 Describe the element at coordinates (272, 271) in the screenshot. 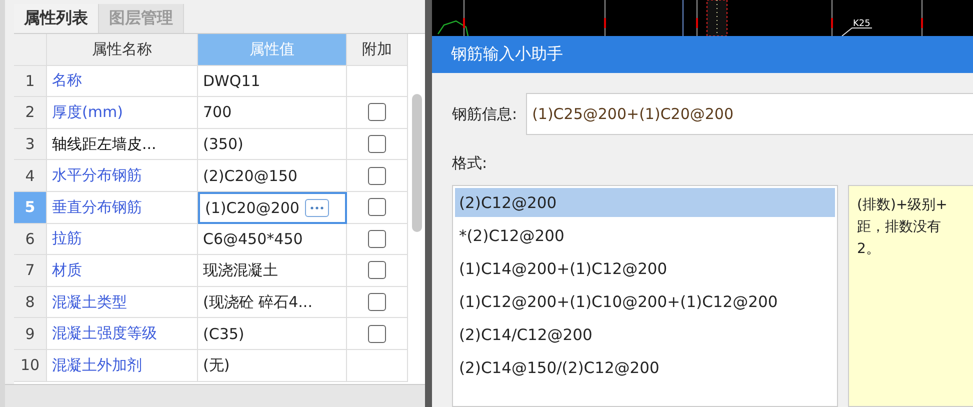

I see `property-value: 现浇混凝土` at that location.